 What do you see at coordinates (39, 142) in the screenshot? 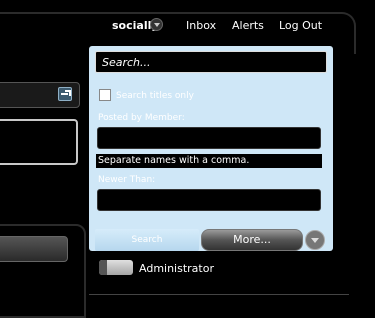
I see `background-textbox` at bounding box center [39, 142].